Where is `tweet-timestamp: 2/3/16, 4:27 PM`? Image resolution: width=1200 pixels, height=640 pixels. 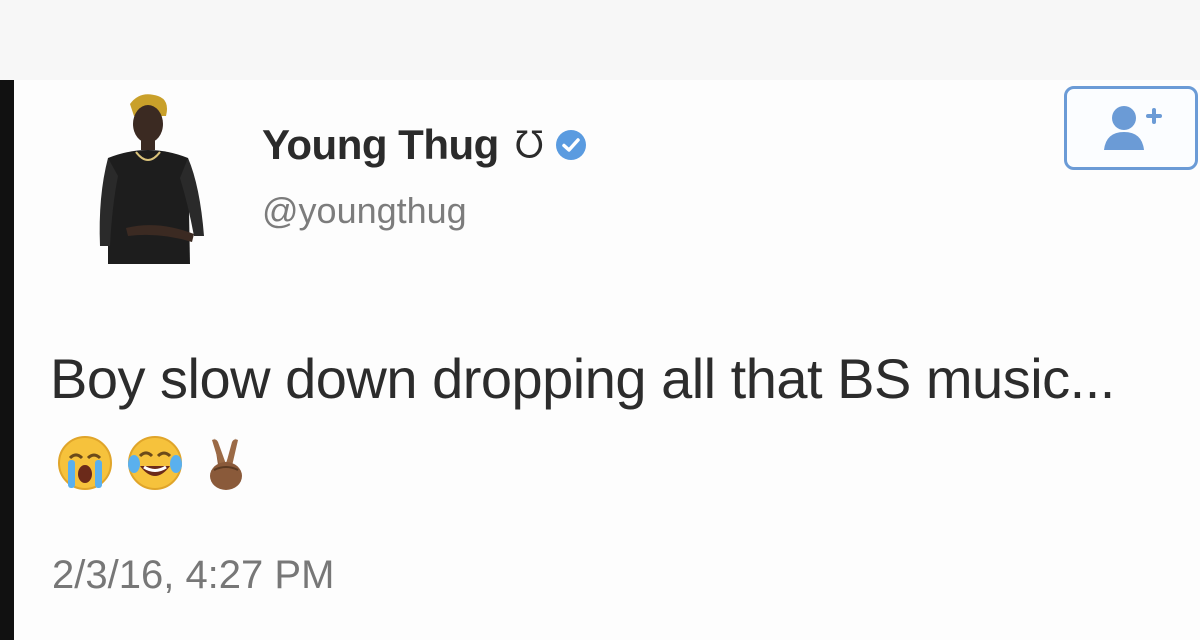
tweet-timestamp: 2/3/16, 4:27 PM is located at coordinates (193, 575).